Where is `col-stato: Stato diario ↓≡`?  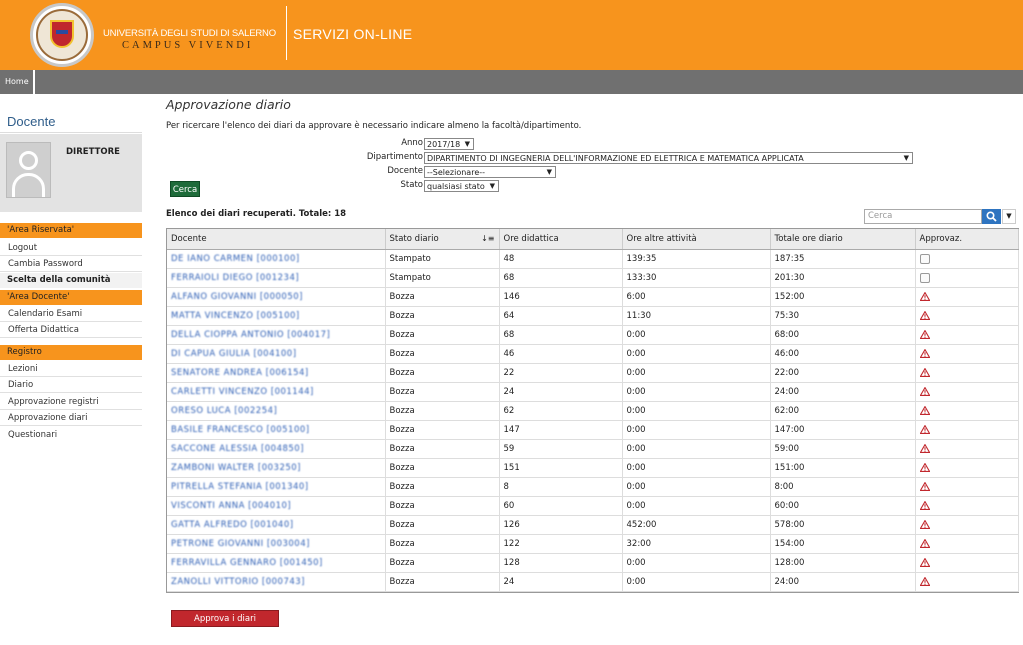
col-stato: Stato diario ↓≡ is located at coordinates (442, 239).